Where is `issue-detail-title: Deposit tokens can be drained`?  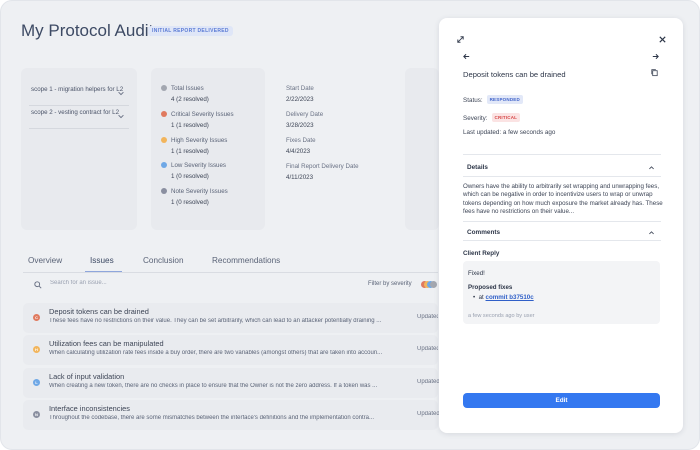 issue-detail-title: Deposit tokens can be drained is located at coordinates (514, 74).